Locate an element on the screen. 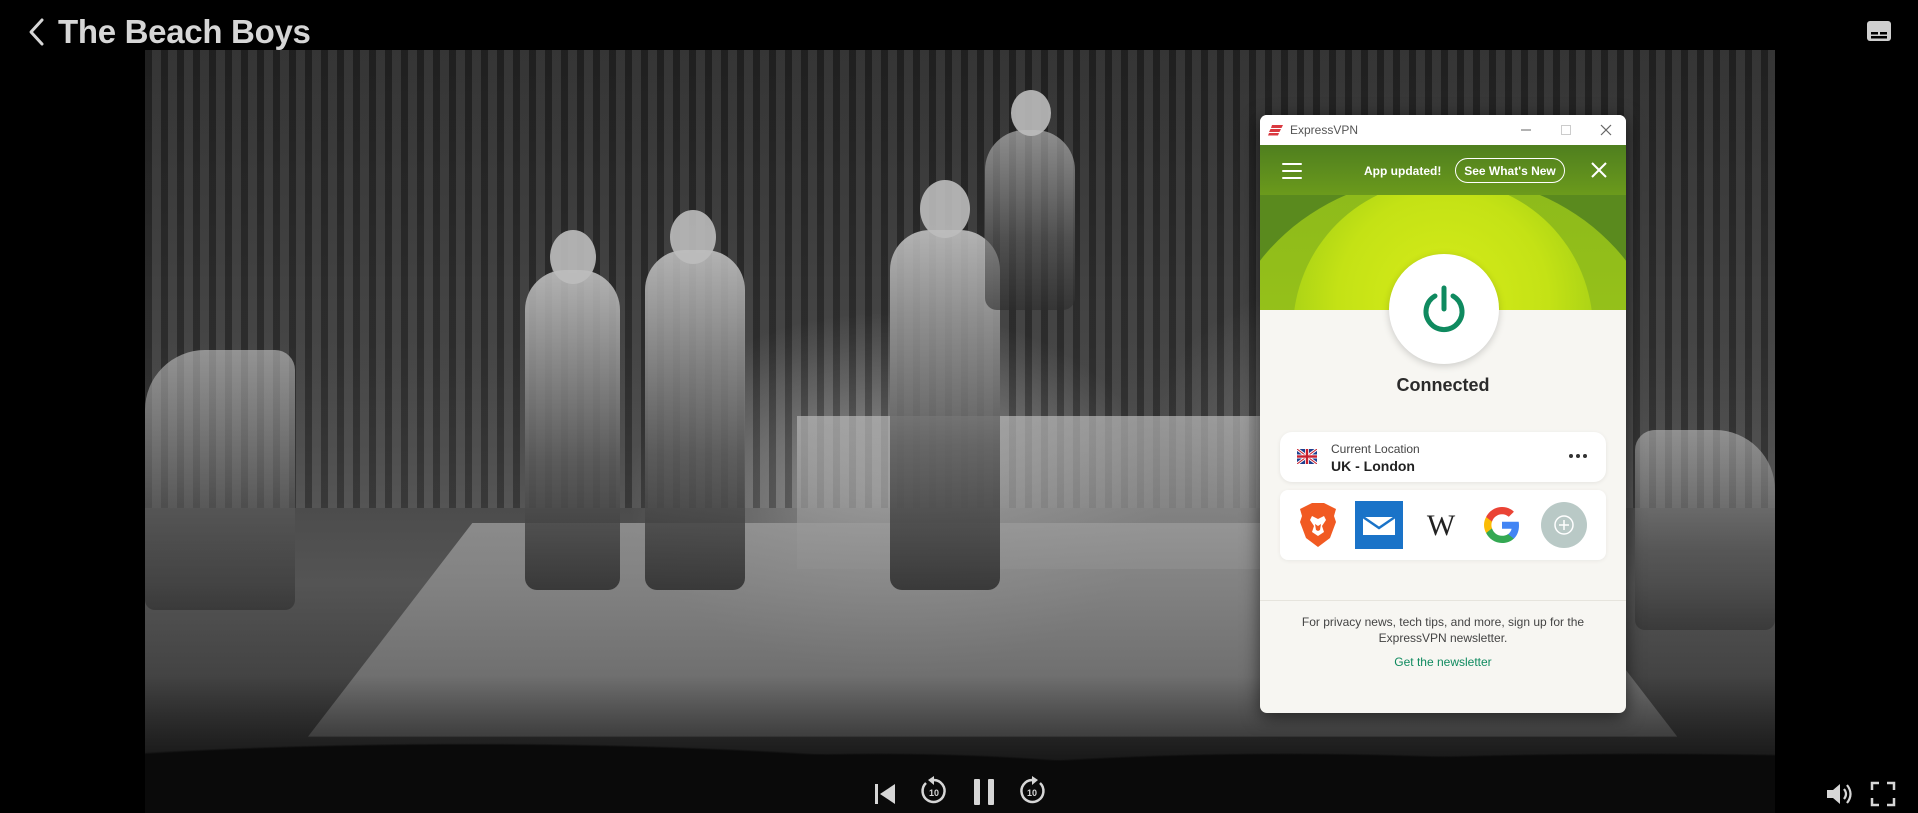 The image size is (1918, 813). hamburger-menu-icon is located at coordinates (1292, 171).